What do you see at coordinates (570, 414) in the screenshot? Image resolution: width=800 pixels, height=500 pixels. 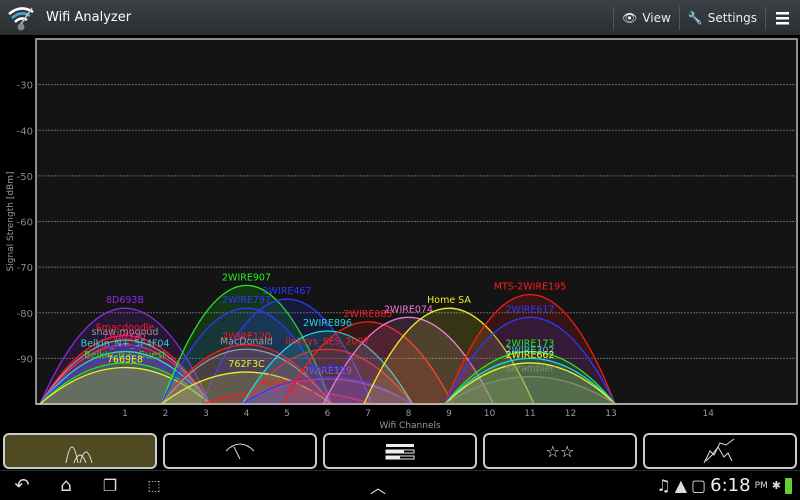 I see `x-tick-label: 12` at bounding box center [570, 414].